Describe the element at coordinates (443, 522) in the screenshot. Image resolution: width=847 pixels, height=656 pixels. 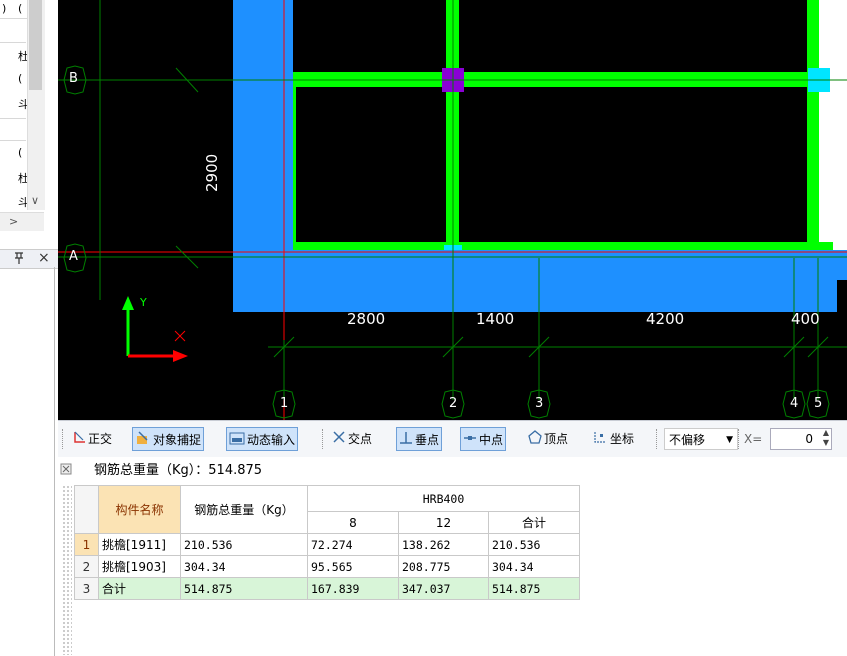
I see `header-diameter-12: 12` at that location.